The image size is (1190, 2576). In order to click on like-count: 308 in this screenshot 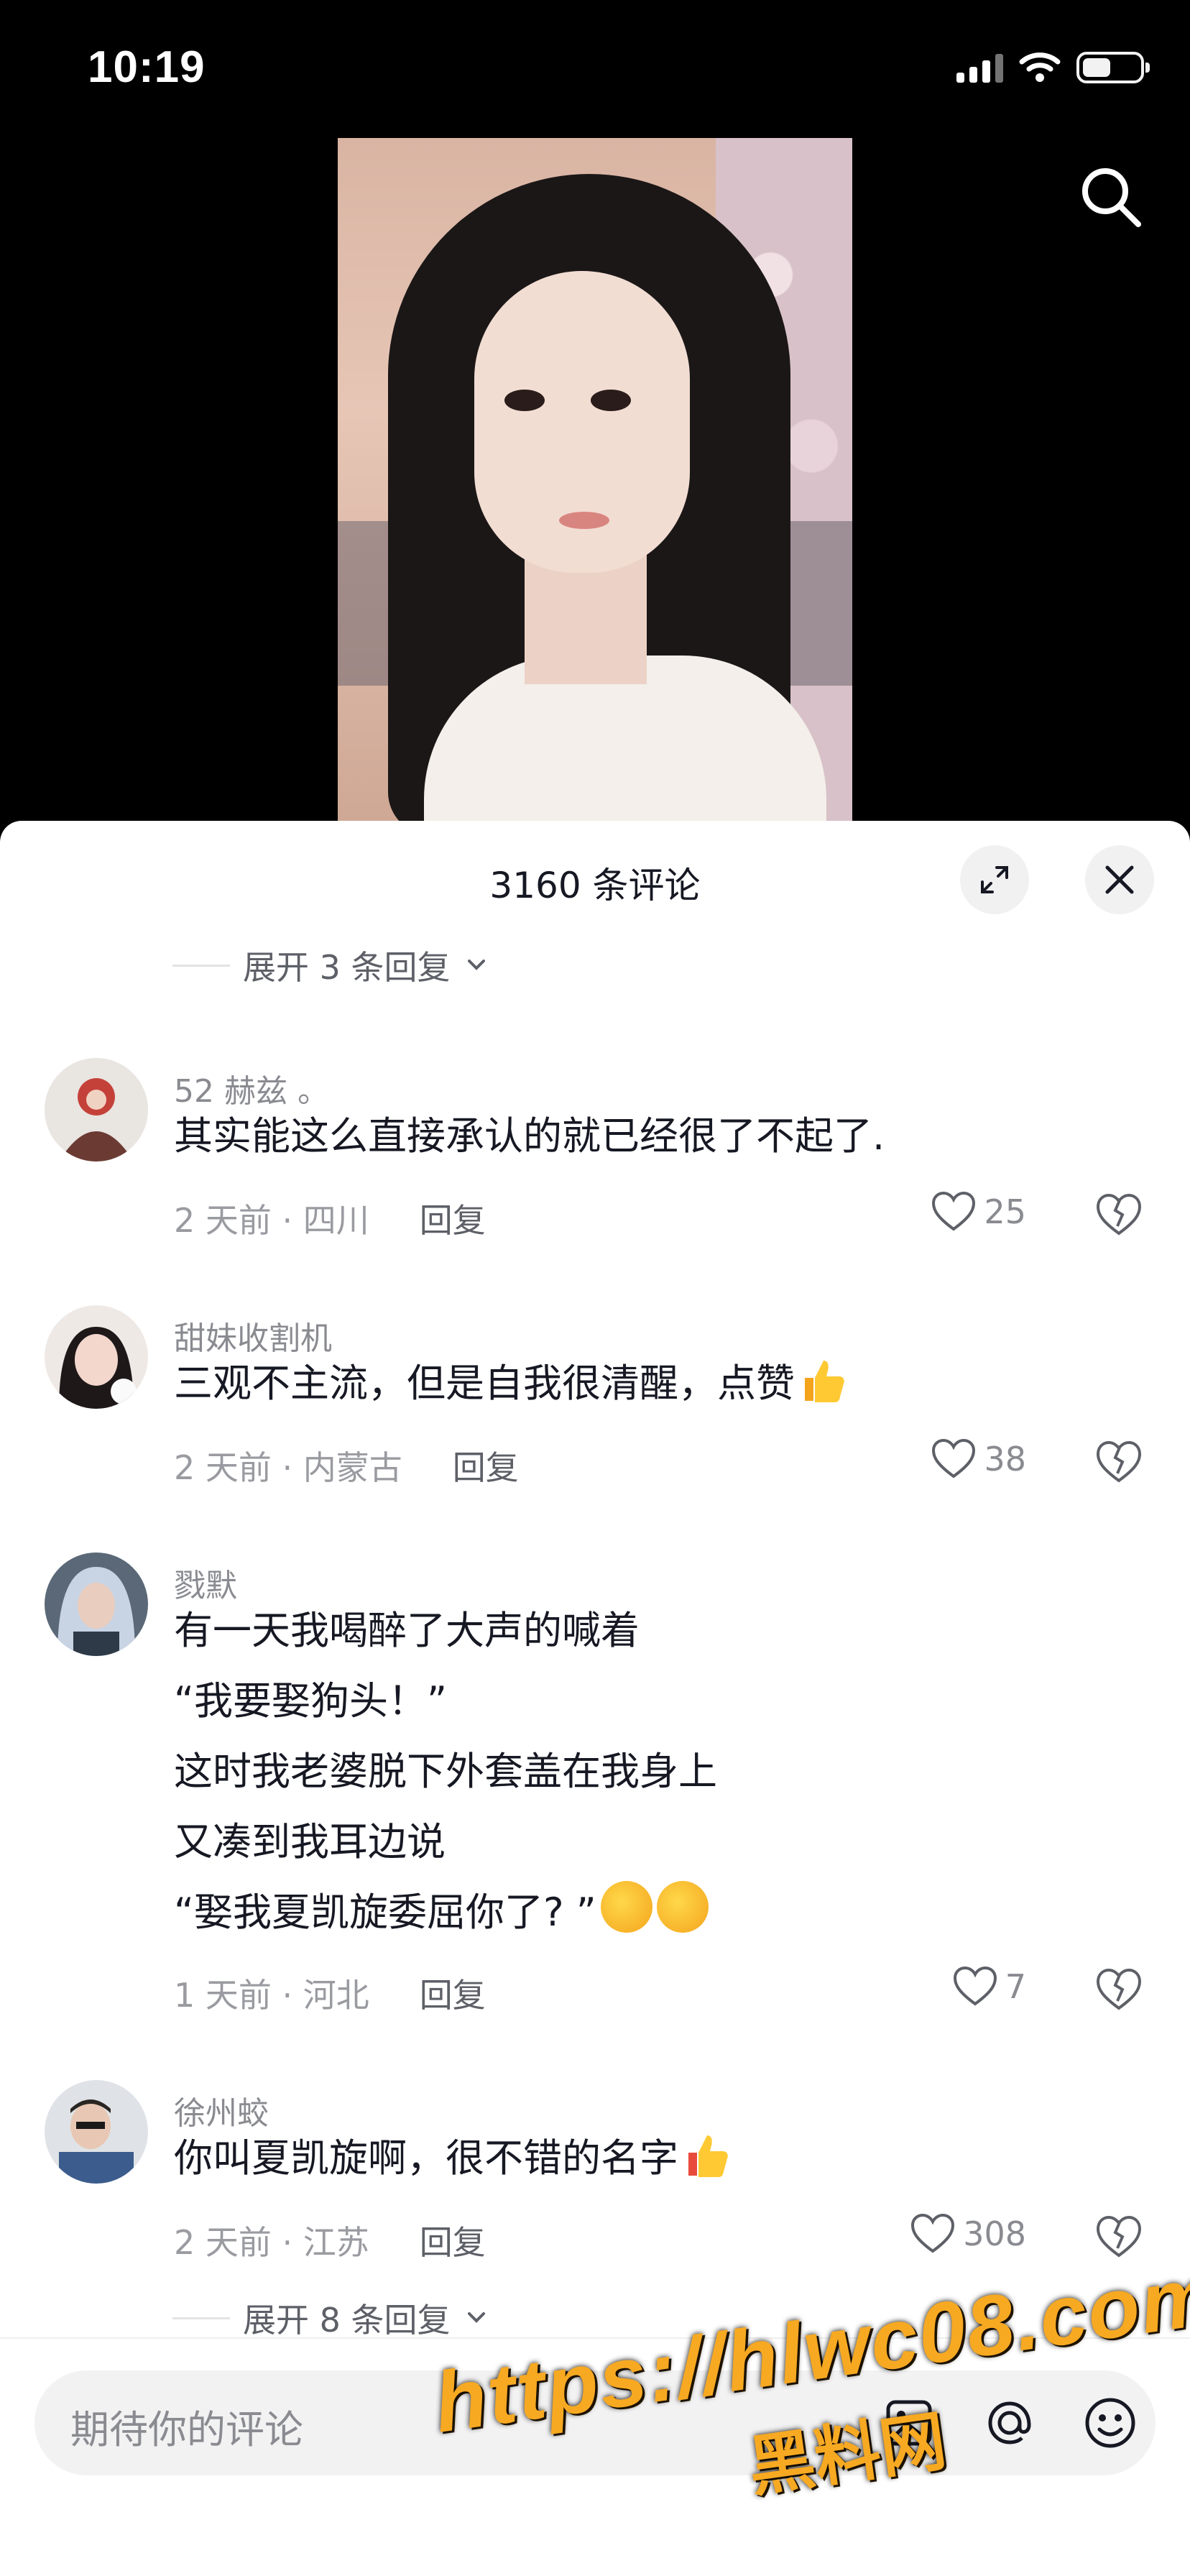, I will do `click(994, 2233)`.